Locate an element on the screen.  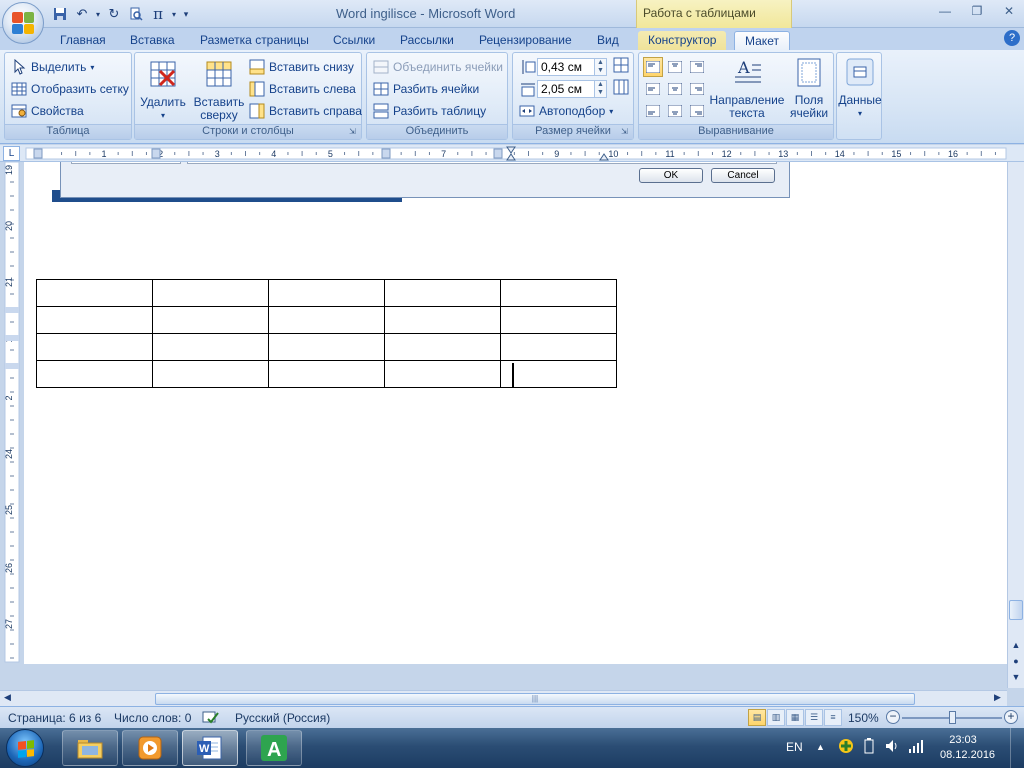
draft-icon: ≡ is located at coordinates (833, 717).